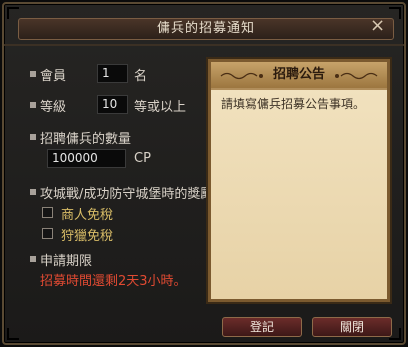  I want to click on level-input: 10, so click(112, 104).